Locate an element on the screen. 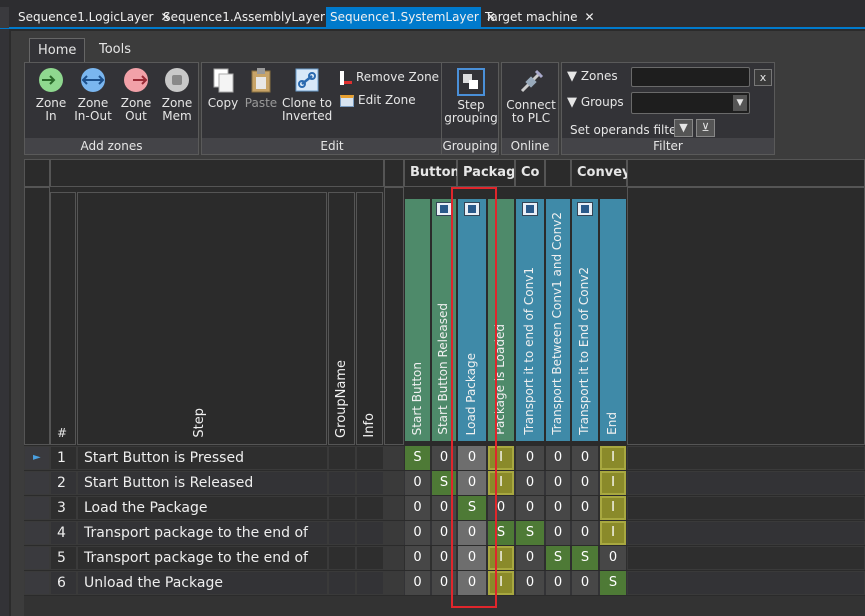 The height and width of the screenshot is (616, 865). tab-target-machine: Target machine ✕ is located at coordinates (538, 17).